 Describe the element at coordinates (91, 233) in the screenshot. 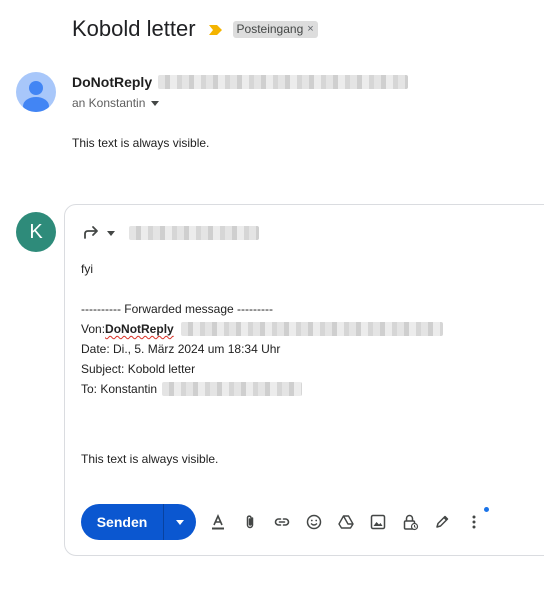

I see `forward-icon` at that location.